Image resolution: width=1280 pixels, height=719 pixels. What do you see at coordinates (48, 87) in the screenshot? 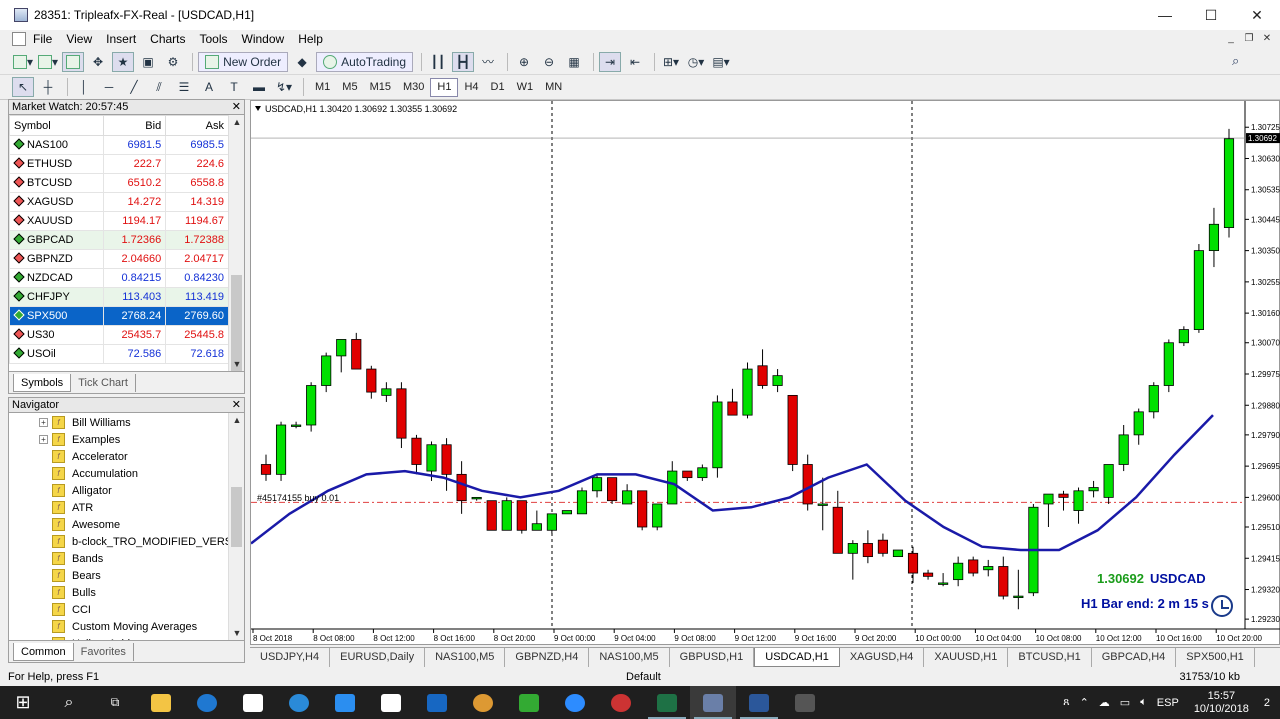
I see `crosshair-icon: ┼` at bounding box center [48, 87].